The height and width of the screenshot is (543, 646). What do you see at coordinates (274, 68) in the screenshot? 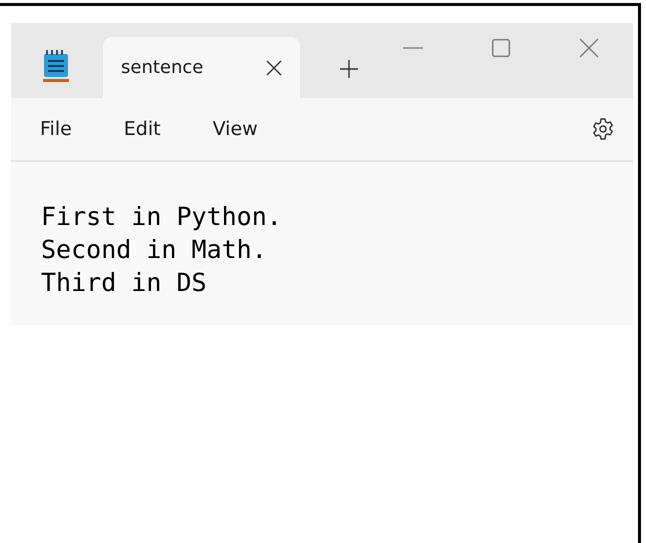
I see `close-icon` at bounding box center [274, 68].